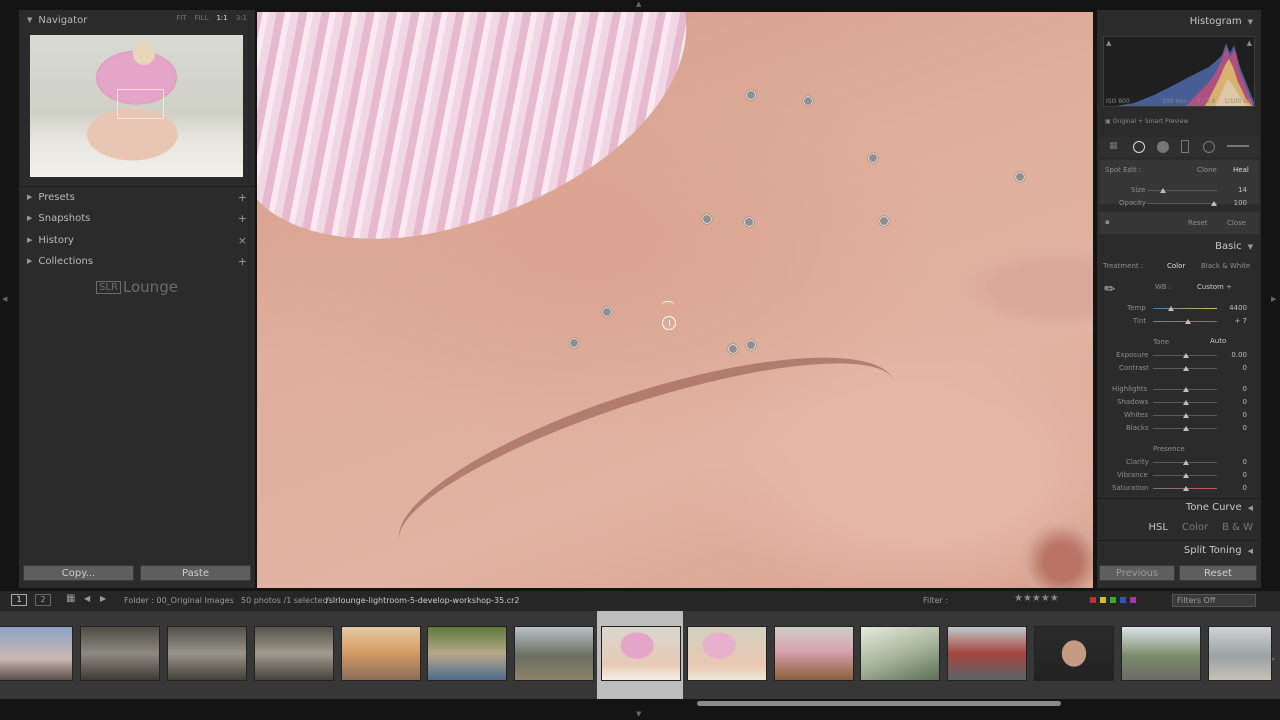 The image size is (1280, 720). What do you see at coordinates (70, 598) in the screenshot?
I see `grid-view-icon: ▦` at bounding box center [70, 598].